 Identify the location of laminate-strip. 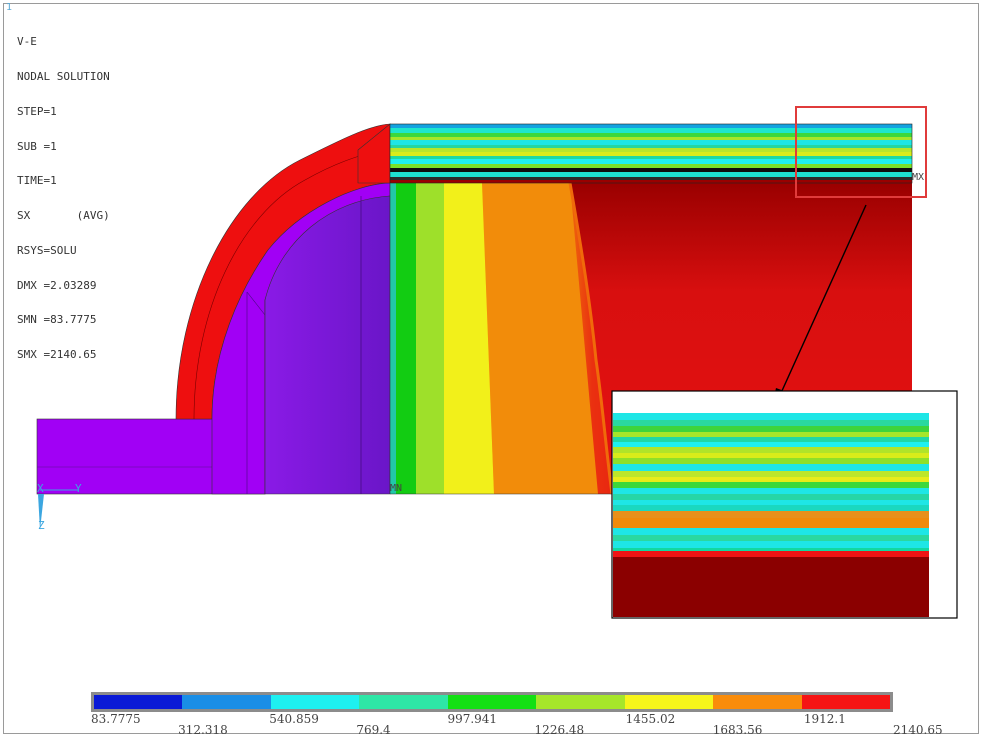
(635, 153).